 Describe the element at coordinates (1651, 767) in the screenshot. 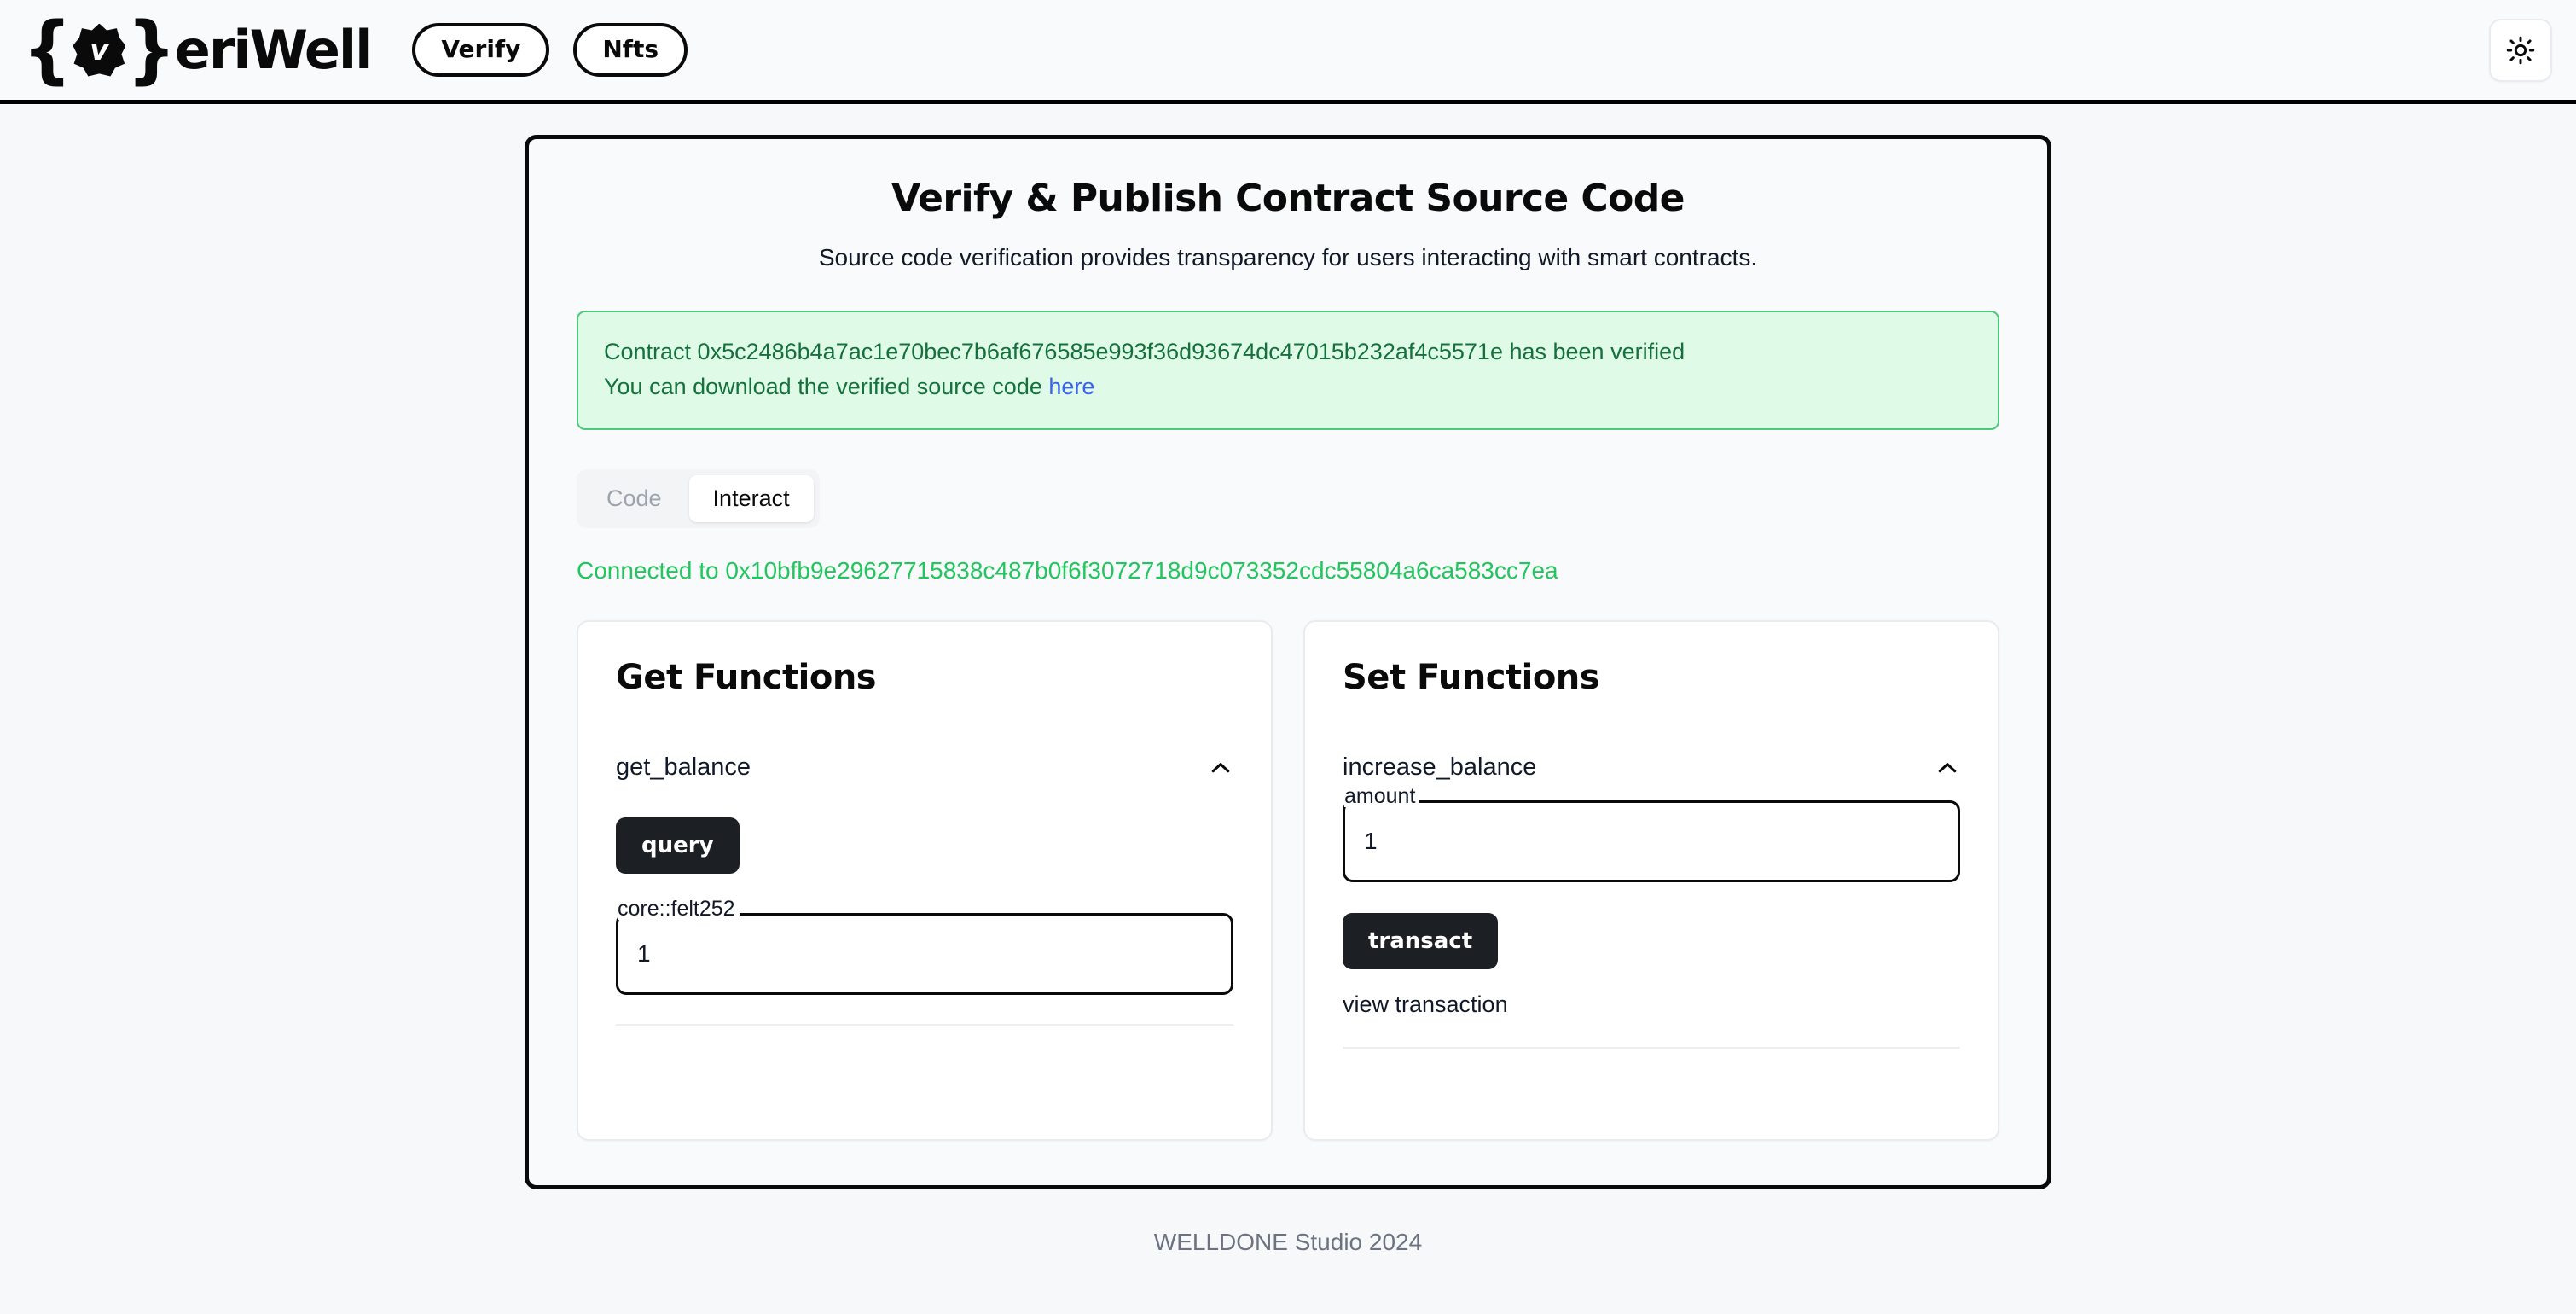

I see `function-increase-balance-header: increase_balance` at that location.